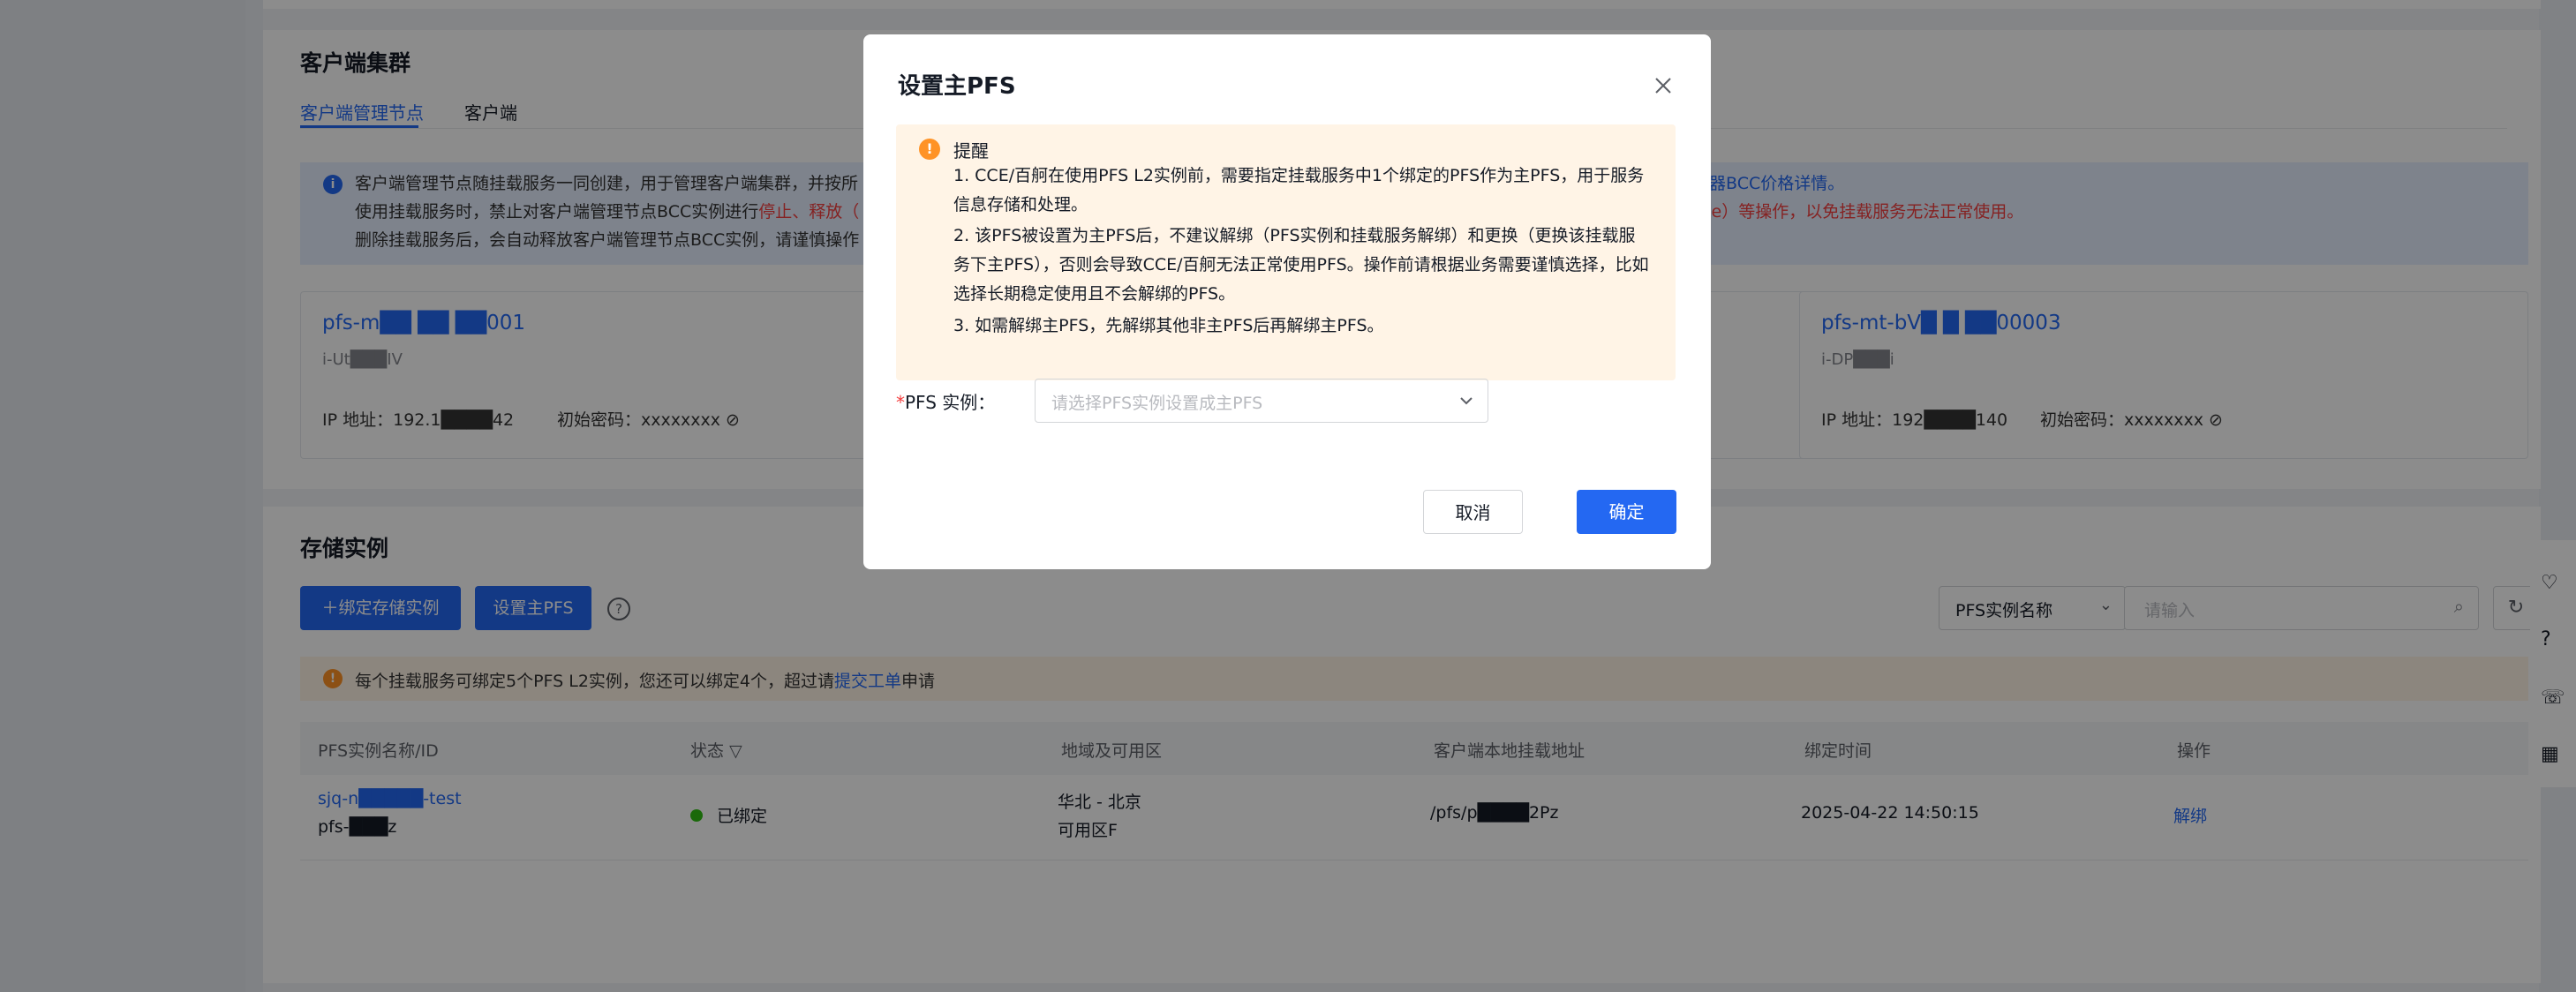 This screenshot has width=2576, height=992. Describe the element at coordinates (1157, 403) in the screenshot. I see `select-placeholder: 请选择PFS实例设置成主PFS` at that location.